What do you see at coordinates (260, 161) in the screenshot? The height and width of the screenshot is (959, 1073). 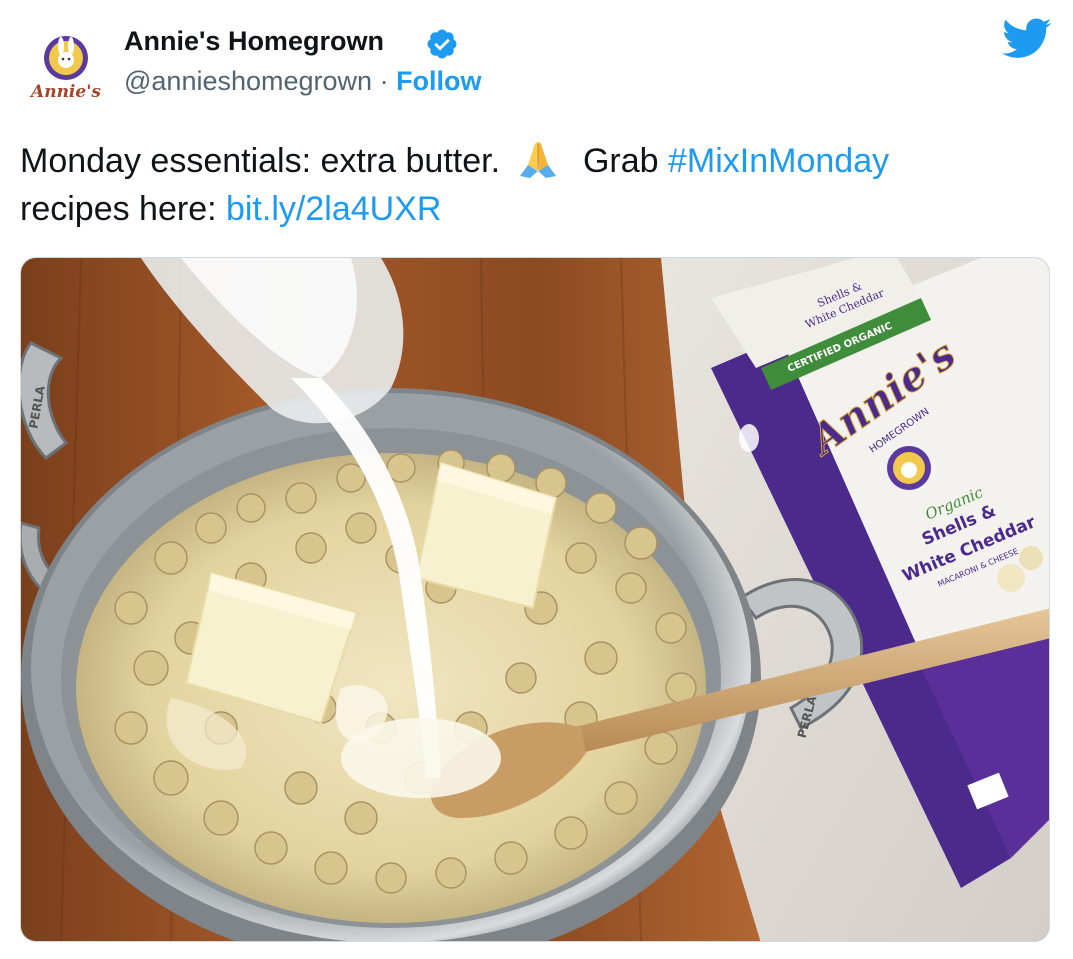 I see `tweet-text-part1: Monday essentials: extra butter.` at bounding box center [260, 161].